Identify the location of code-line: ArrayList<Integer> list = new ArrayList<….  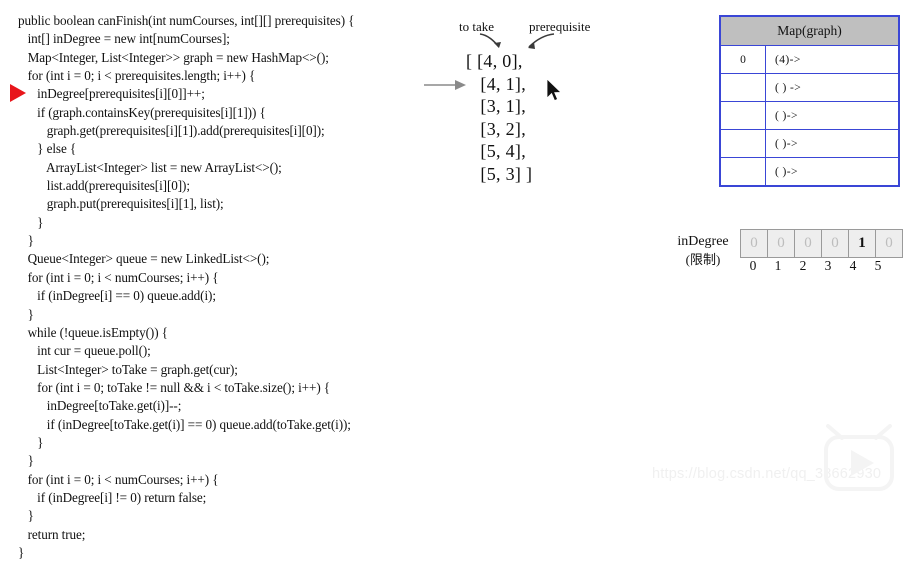
(150, 167).